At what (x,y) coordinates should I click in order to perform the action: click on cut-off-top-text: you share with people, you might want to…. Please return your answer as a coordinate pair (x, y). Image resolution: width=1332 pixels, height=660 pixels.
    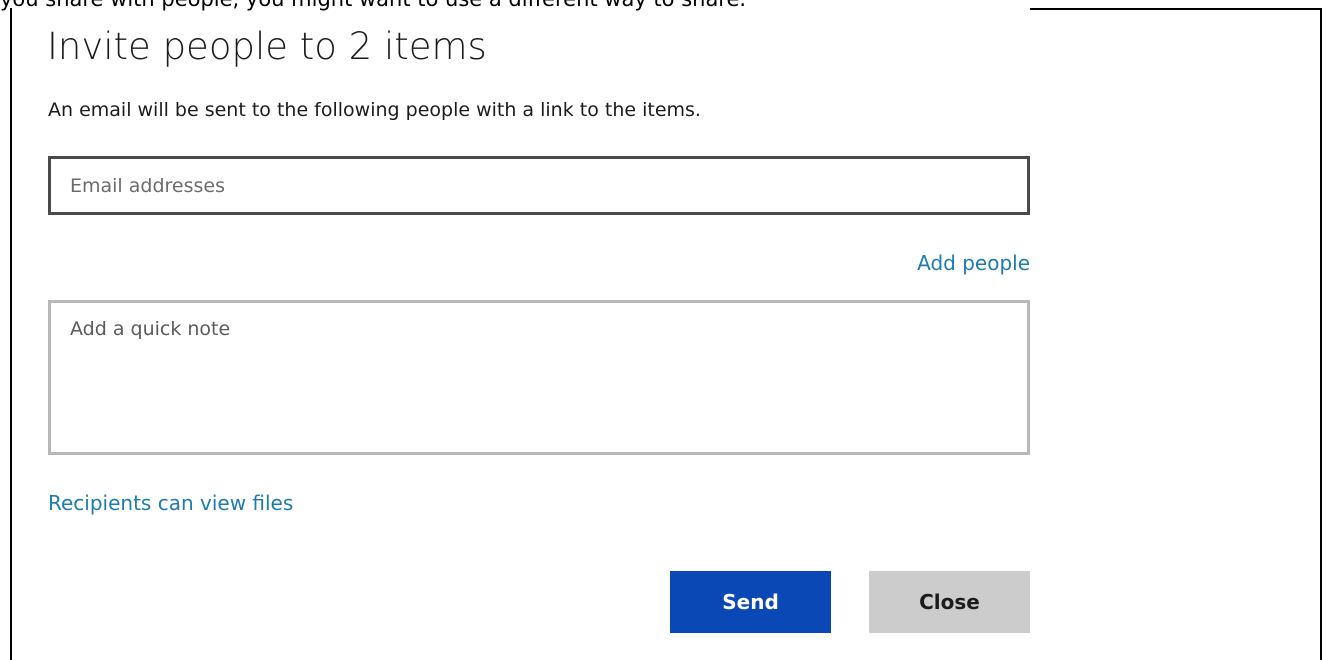
    Looking at the image, I should click on (373, 5).